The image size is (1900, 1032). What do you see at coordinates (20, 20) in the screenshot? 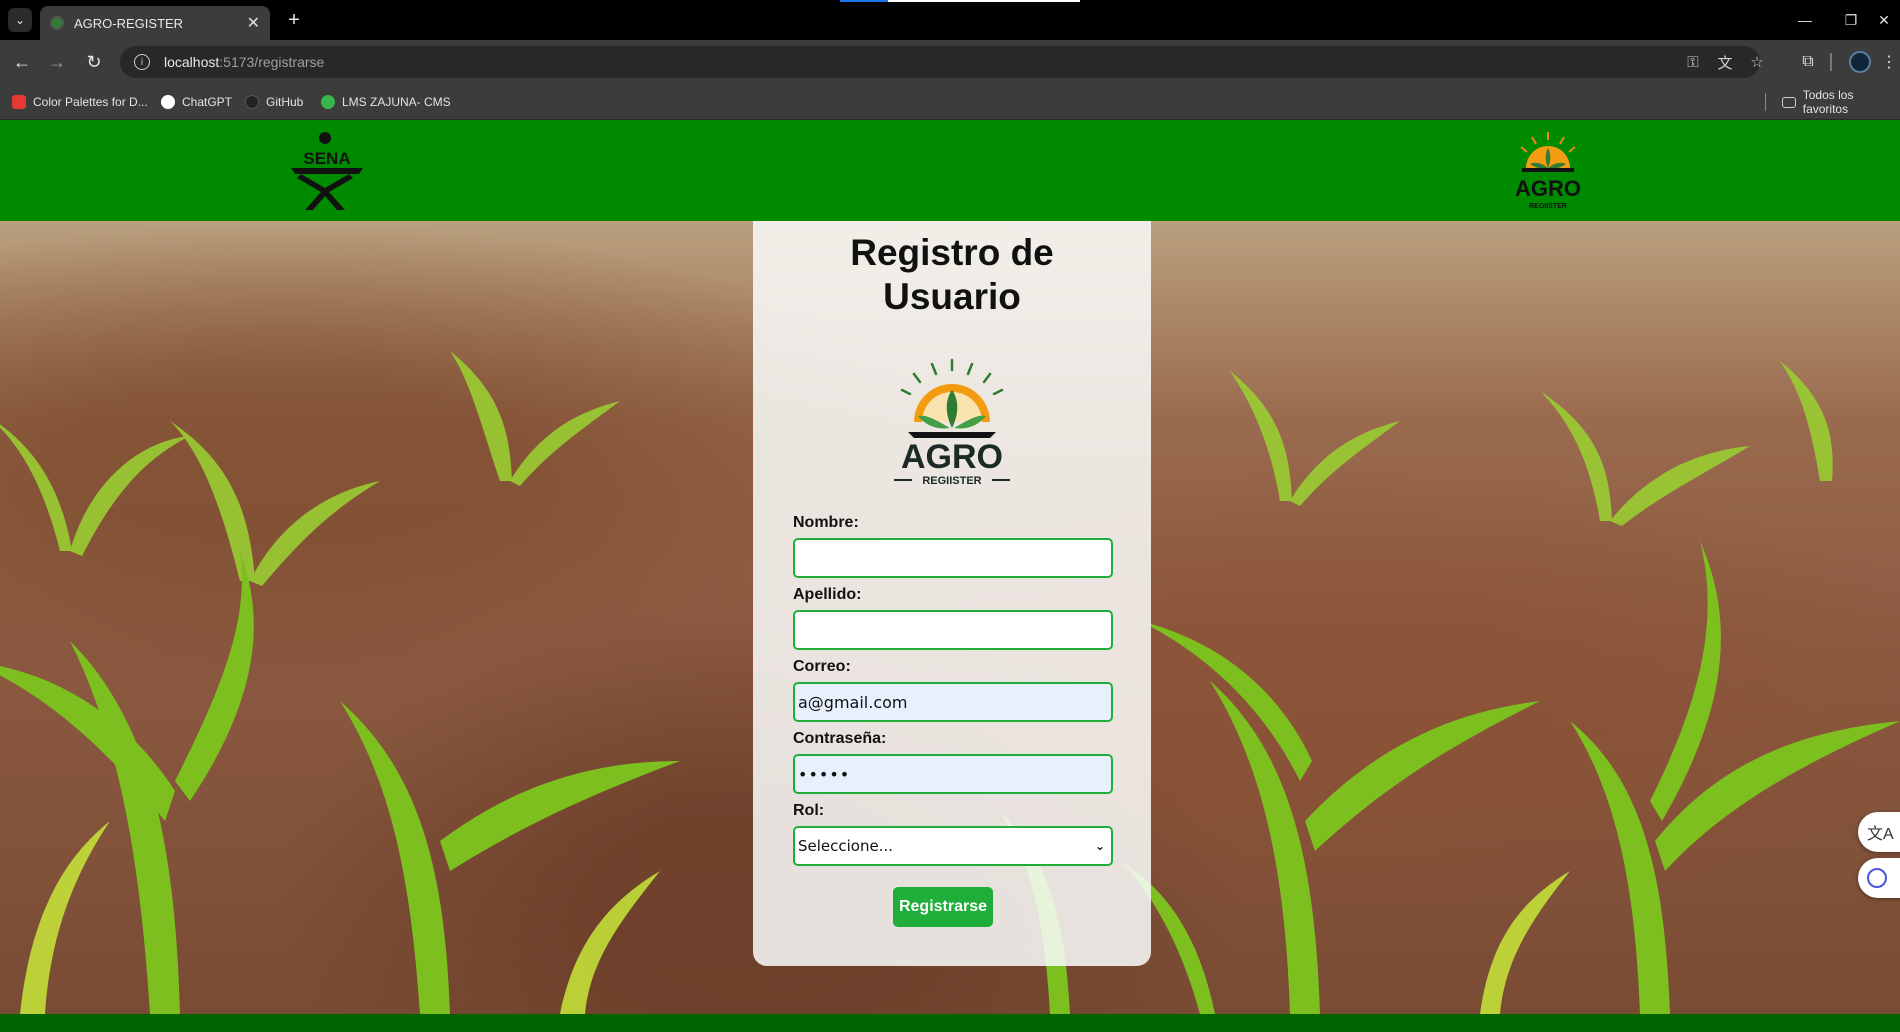
I see `tab-search-icon: ⌄` at bounding box center [20, 20].